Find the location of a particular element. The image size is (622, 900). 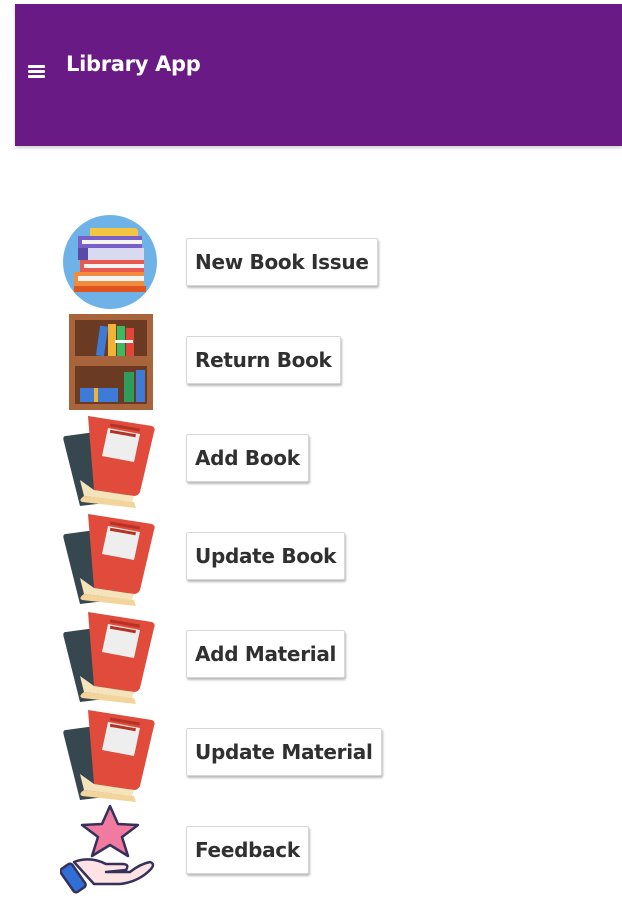

bookshelf-icon is located at coordinates (110, 361).